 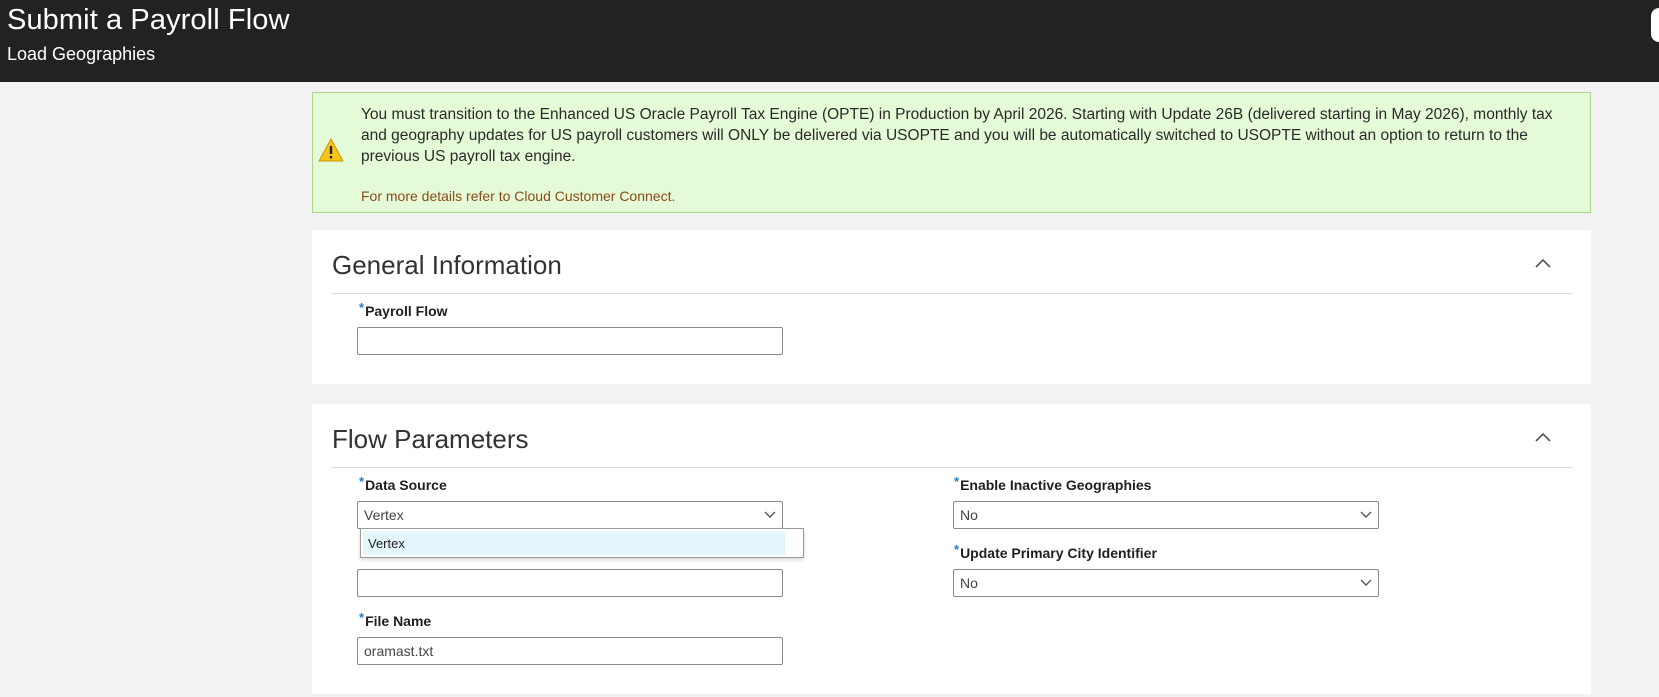 I want to click on page-header: Submit a Payroll Flow Load Geographies, so click(x=829, y=41).